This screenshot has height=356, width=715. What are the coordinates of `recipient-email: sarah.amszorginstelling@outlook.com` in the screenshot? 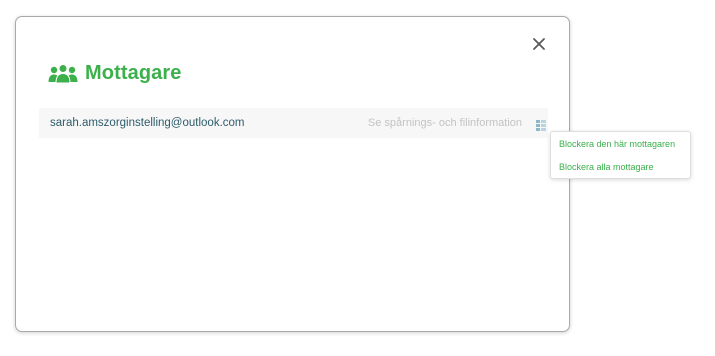 It's located at (147, 123).